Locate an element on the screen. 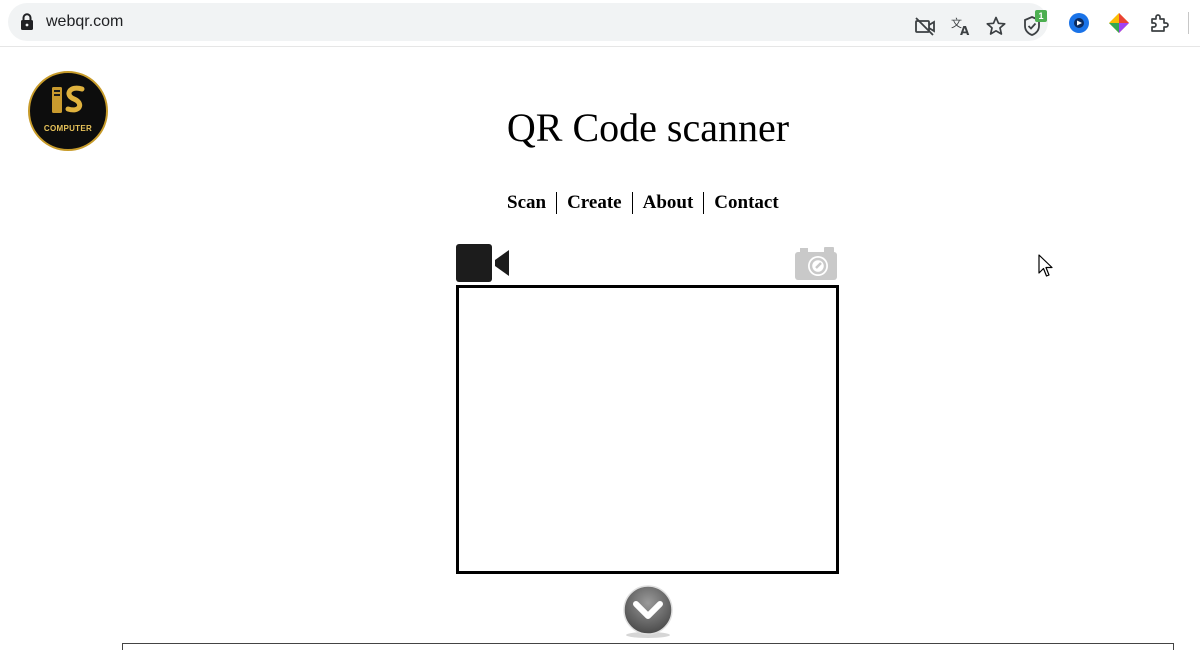 The image size is (1200, 650). page-title: QR Code scanner is located at coordinates (648, 127).